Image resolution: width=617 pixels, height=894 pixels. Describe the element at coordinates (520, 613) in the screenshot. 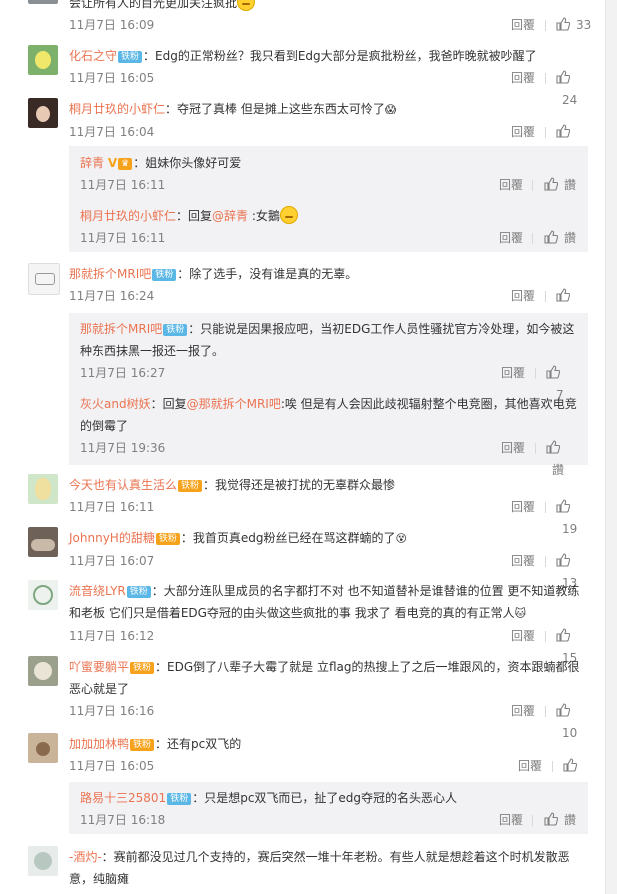

I see `cat-emoji-icon: 🐱` at that location.